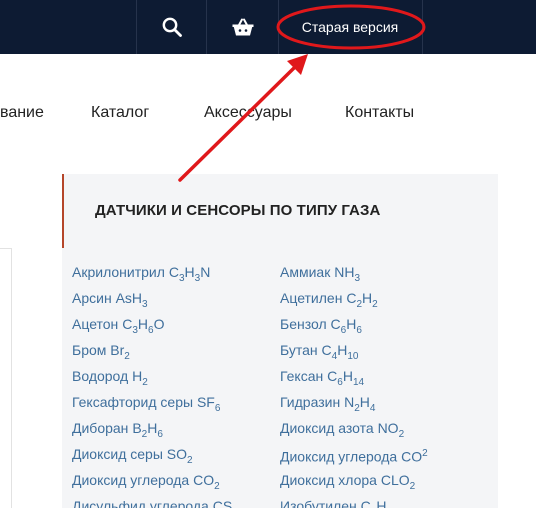  Describe the element at coordinates (322, 379) in the screenshot. I see `gas-link: Гексан C6H14` at that location.